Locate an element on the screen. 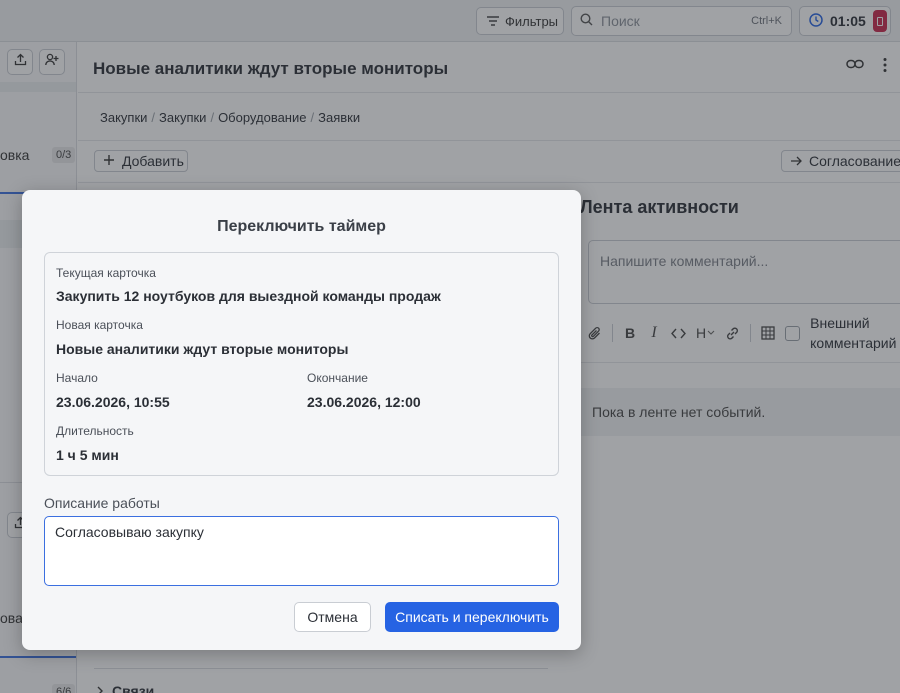  start-label: Начало is located at coordinates (77, 378).